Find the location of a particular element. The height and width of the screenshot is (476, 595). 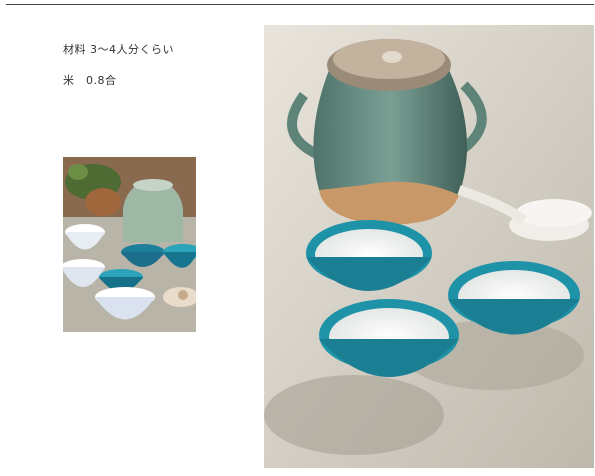

ingredients-heading: 材料 3〜4人分くらい is located at coordinates (118, 49).